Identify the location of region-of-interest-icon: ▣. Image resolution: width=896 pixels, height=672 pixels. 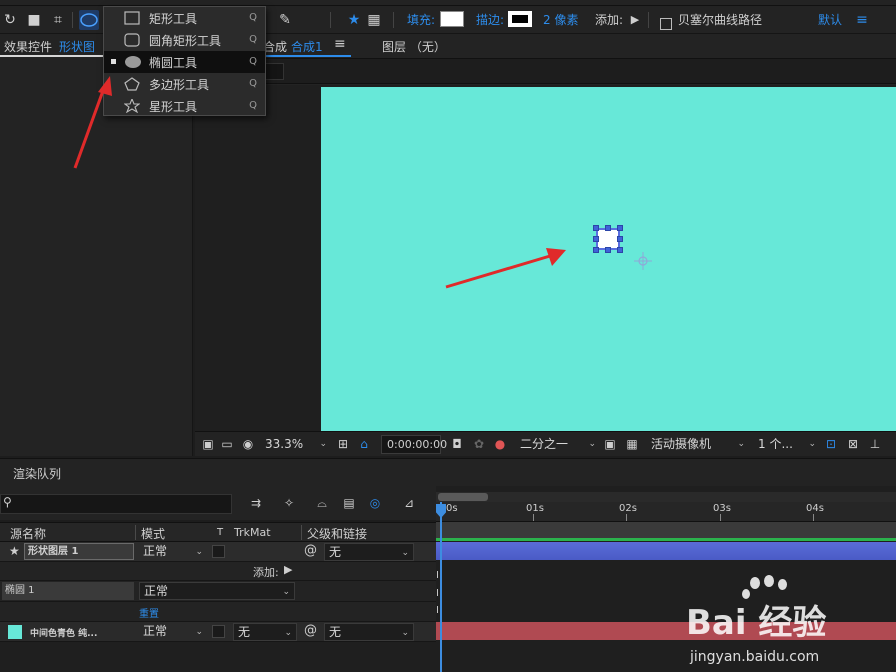
(610, 444).